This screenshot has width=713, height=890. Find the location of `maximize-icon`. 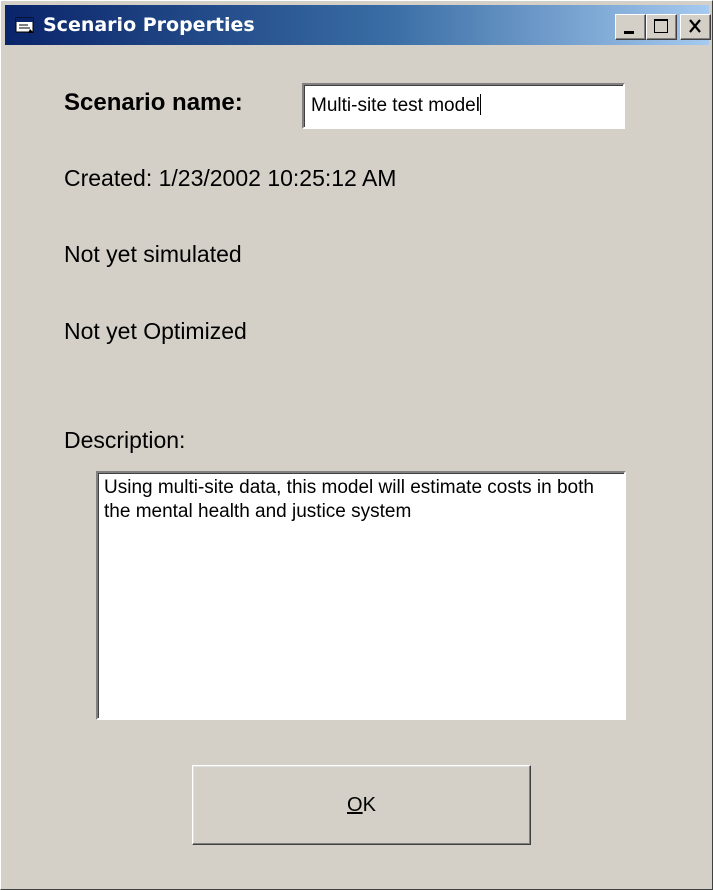

maximize-icon is located at coordinates (661, 26).